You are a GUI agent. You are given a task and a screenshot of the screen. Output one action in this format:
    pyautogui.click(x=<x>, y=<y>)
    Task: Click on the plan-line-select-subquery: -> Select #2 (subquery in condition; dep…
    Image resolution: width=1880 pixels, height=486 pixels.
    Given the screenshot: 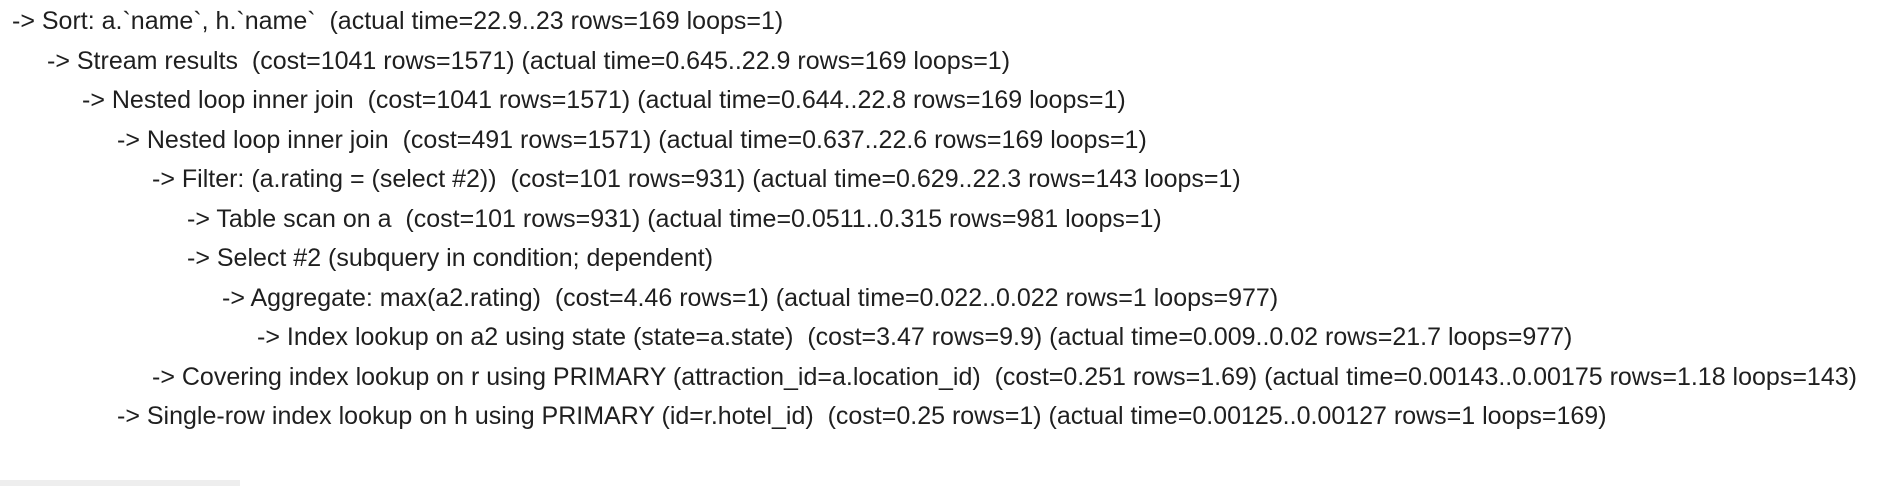 What is the action you would take?
    pyautogui.click(x=450, y=258)
    